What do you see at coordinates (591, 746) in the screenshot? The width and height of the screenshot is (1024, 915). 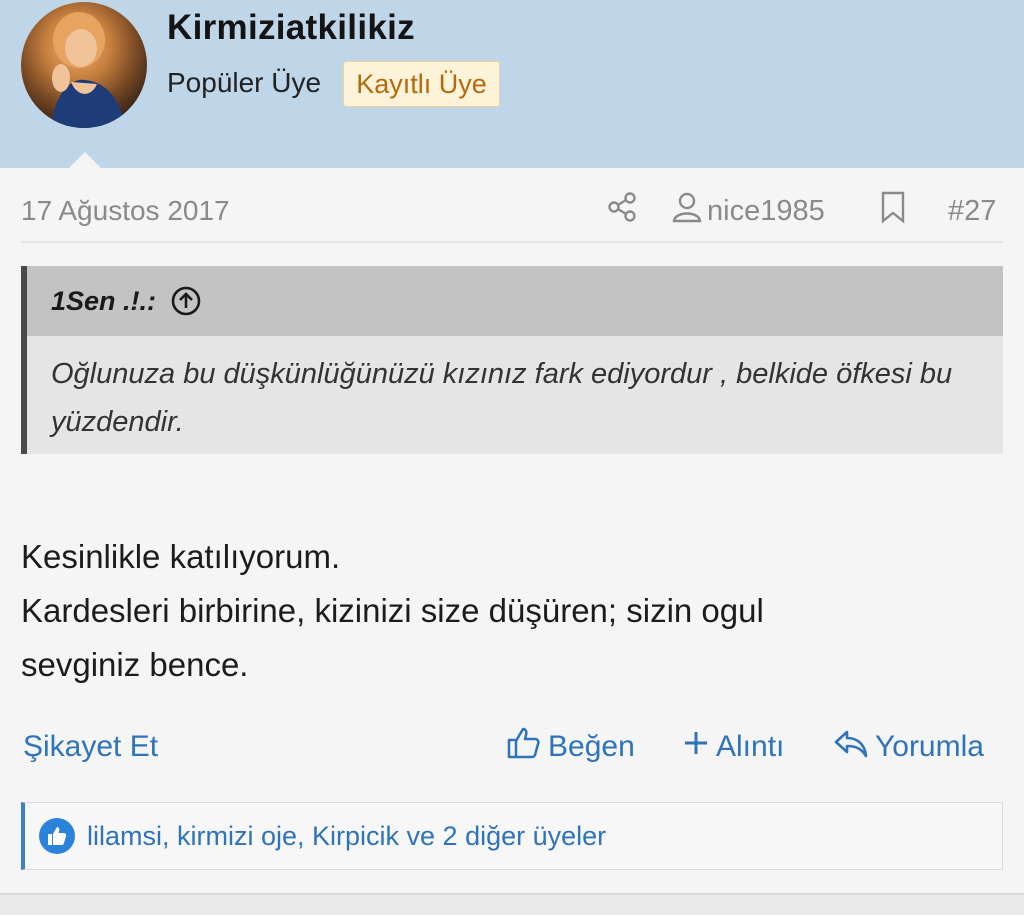 I see `like-label: Beğen` at bounding box center [591, 746].